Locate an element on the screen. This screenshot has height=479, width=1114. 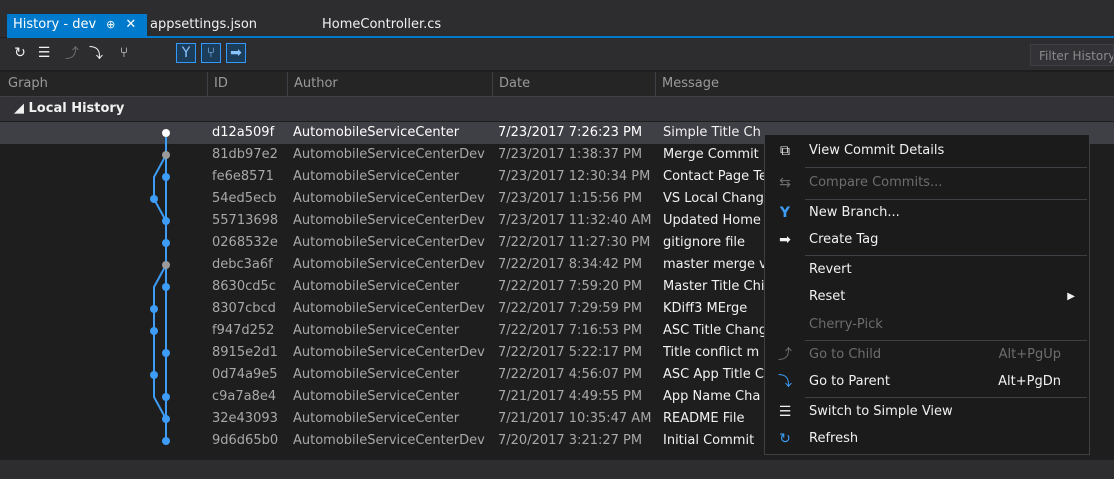
column-date: Date is located at coordinates (511, 84).